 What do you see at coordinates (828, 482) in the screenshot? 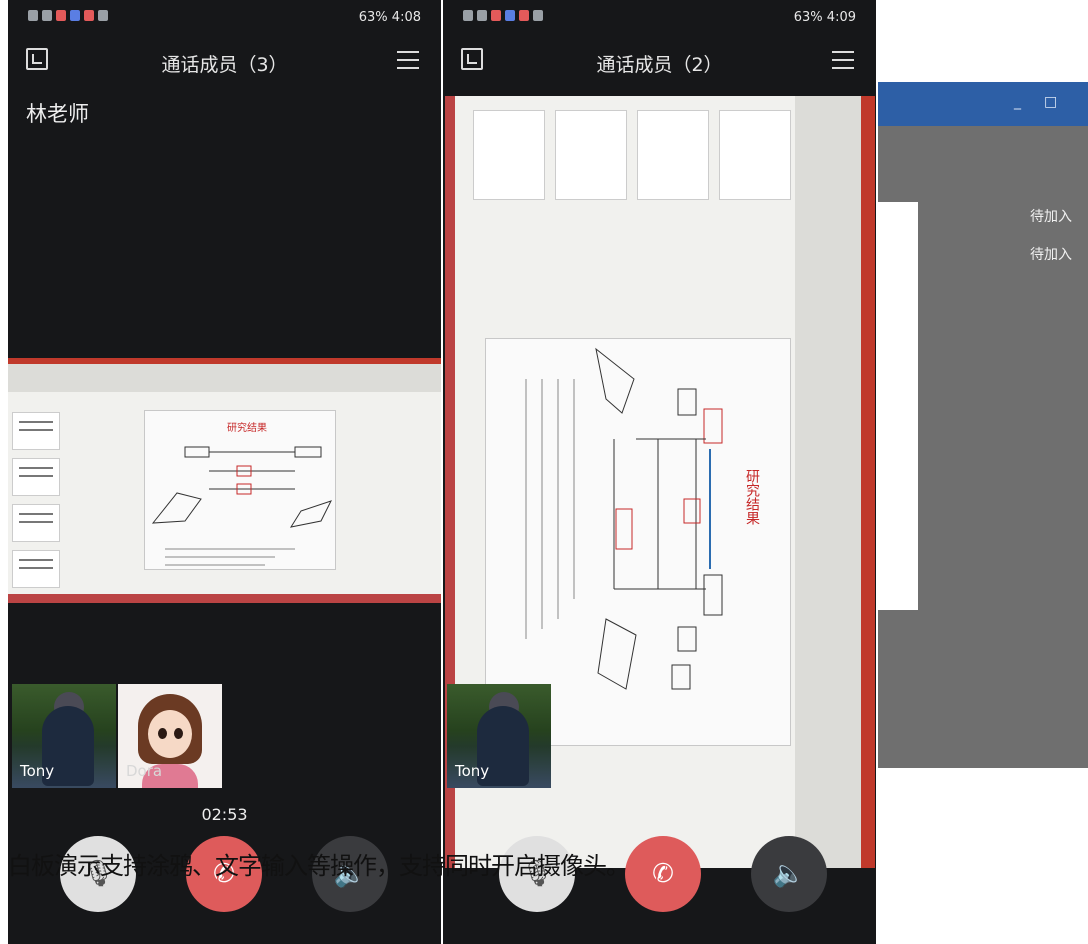
I see `office-ribbon` at bounding box center [828, 482].